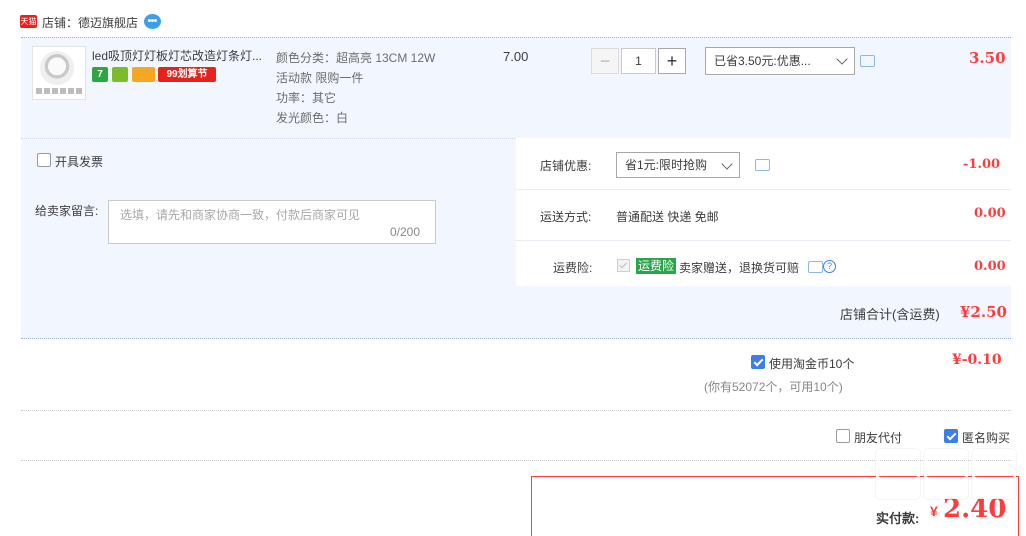 The width and height of the screenshot is (1026, 536). I want to click on thumbnail-caption, so click(59, 91).